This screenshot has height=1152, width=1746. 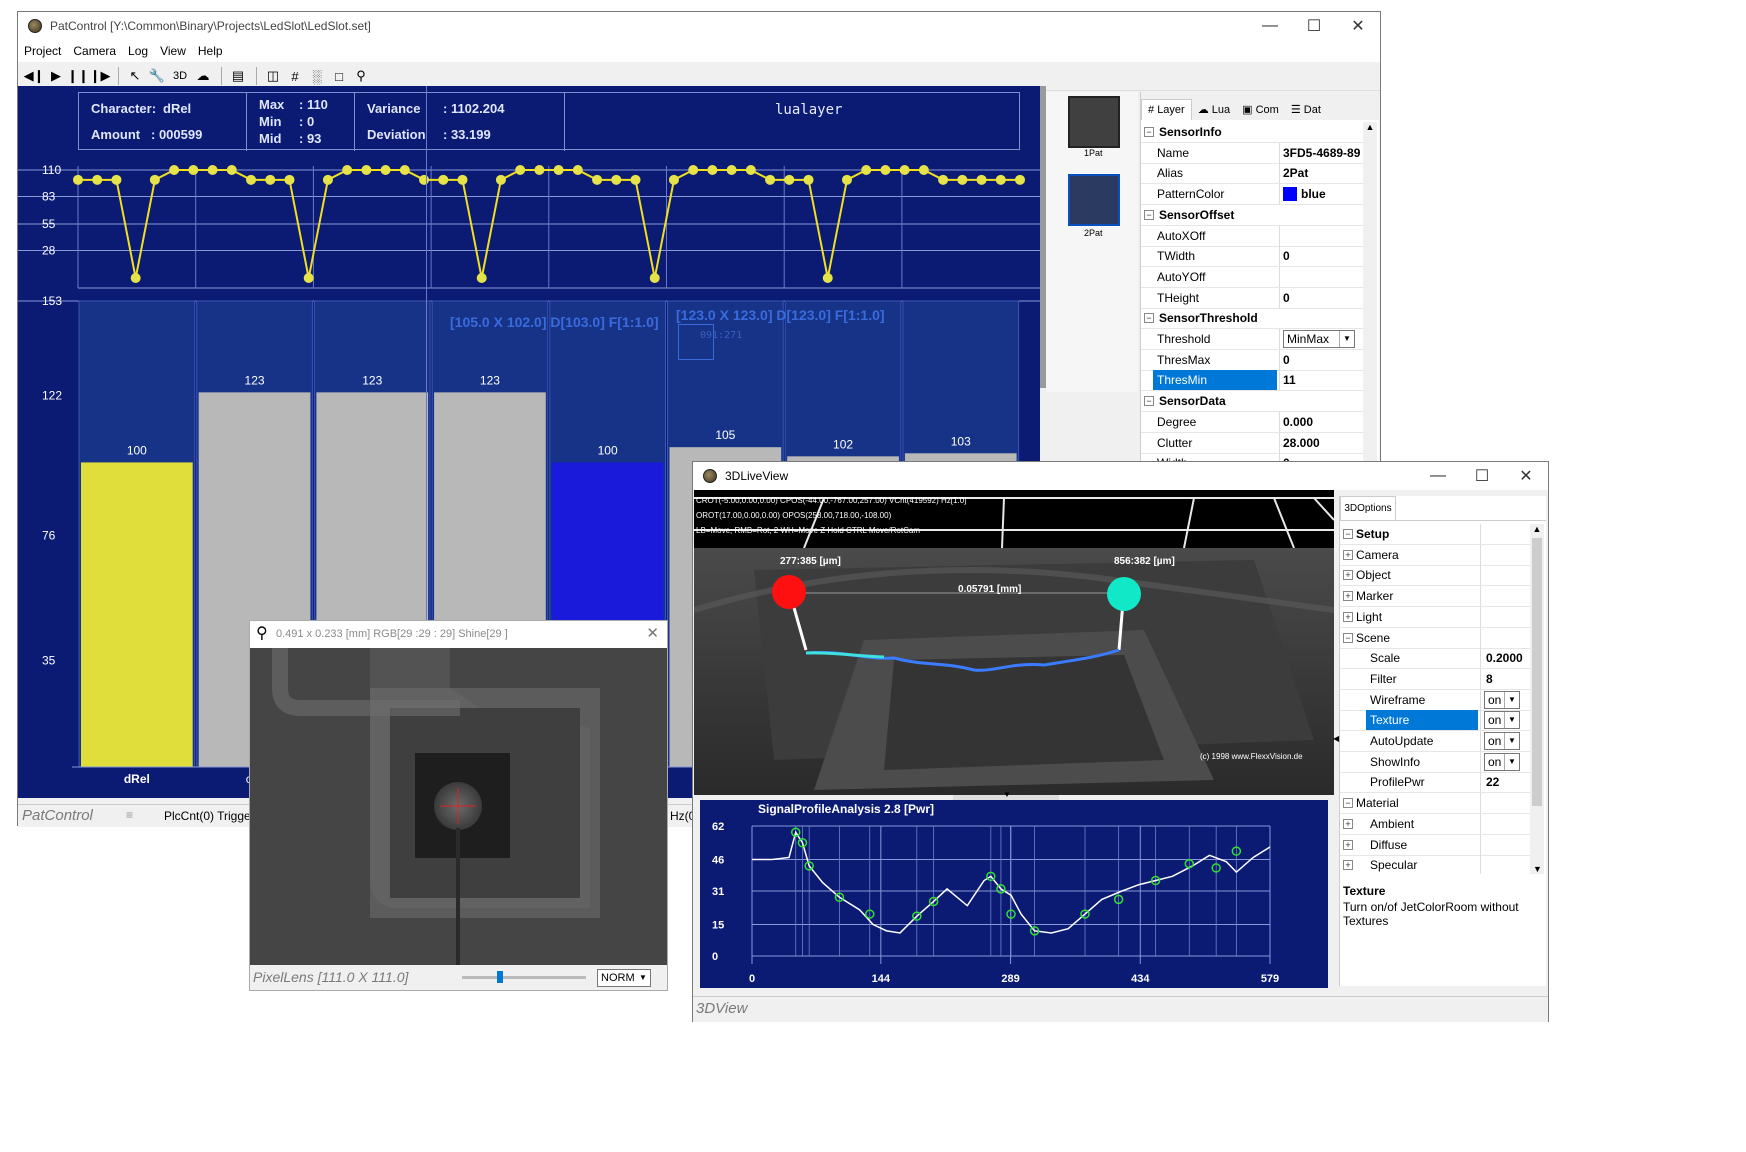 What do you see at coordinates (1370, 297) in the screenshot?
I see `property-scrollbar: ▲` at bounding box center [1370, 297].